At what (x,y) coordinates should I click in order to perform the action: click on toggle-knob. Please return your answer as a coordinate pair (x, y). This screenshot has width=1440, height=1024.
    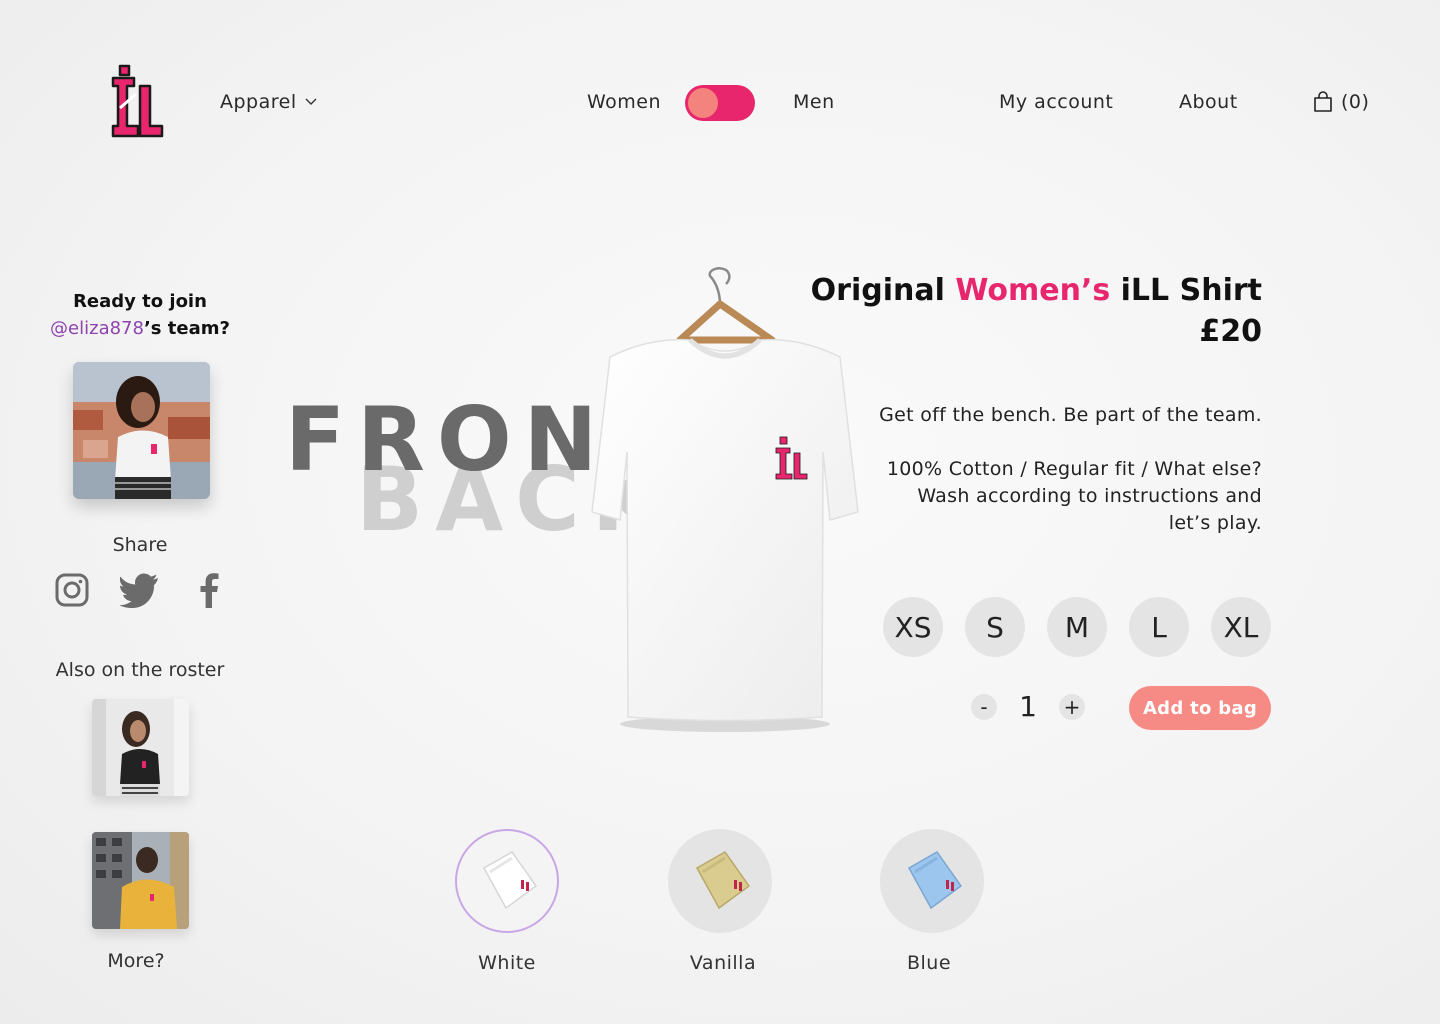
    Looking at the image, I should click on (703, 103).